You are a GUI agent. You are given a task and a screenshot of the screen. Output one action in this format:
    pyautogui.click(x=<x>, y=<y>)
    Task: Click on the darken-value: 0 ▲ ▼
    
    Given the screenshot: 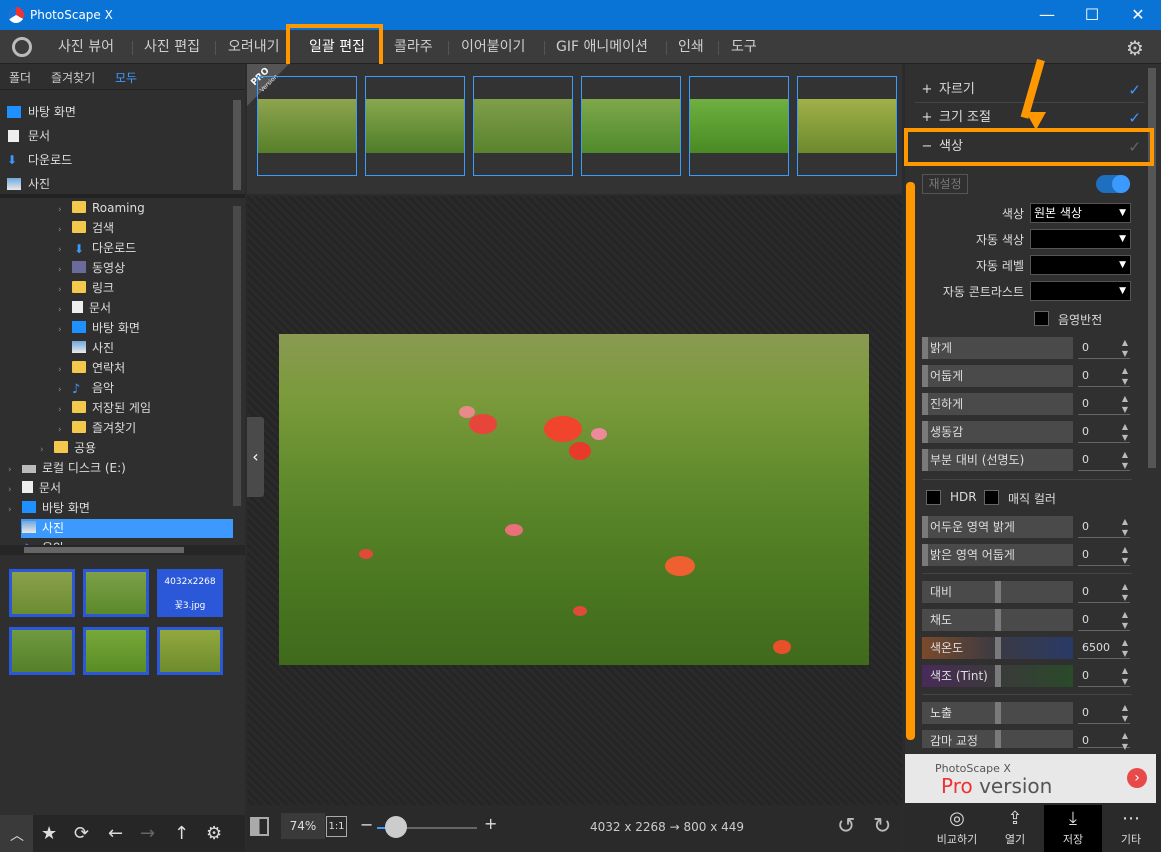 What is the action you would take?
    pyautogui.click(x=1104, y=376)
    